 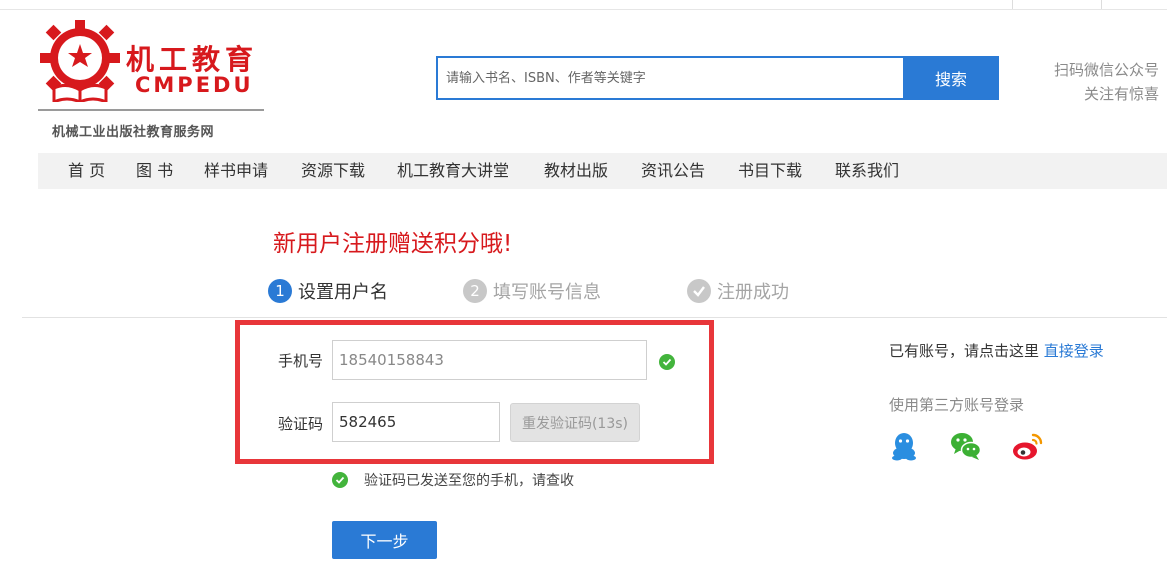 I want to click on search-bar: 搜索, so click(x=717, y=78).